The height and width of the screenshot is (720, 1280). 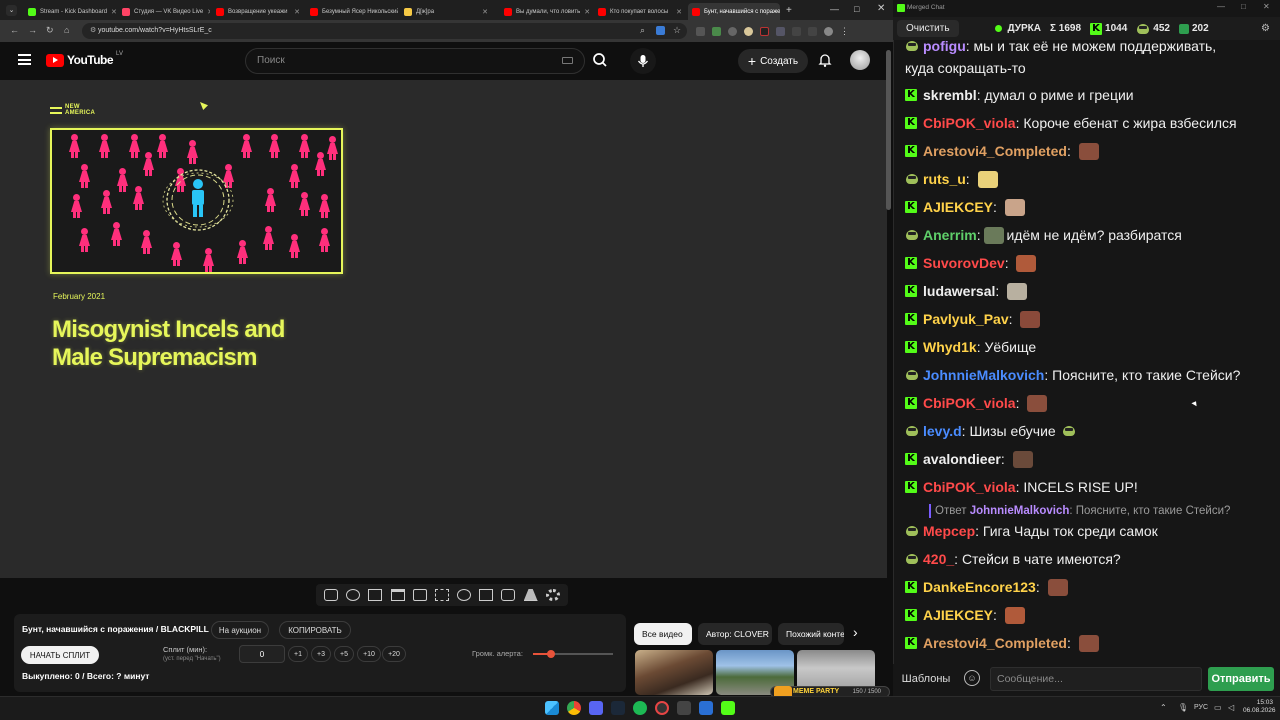 What do you see at coordinates (944, 179) in the screenshot?
I see `chat-username: ruts_u` at bounding box center [944, 179].